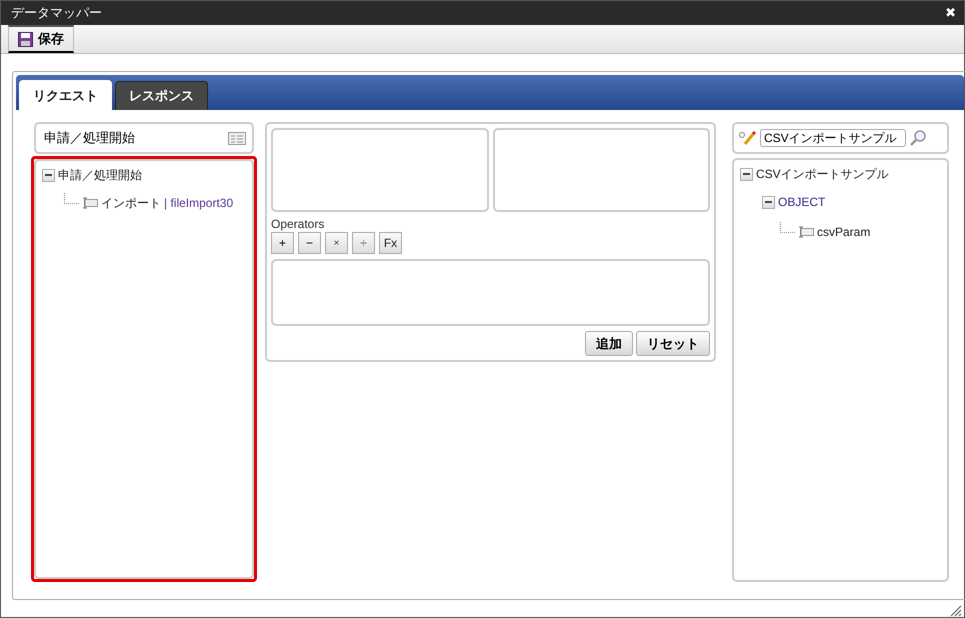 The image size is (965, 618). What do you see at coordinates (65, 95) in the screenshot?
I see `tab: リクエスト` at bounding box center [65, 95].